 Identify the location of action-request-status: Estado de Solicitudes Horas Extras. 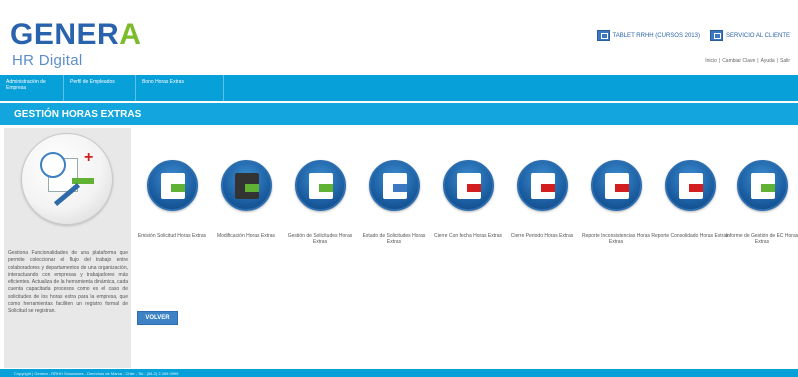
(394, 202).